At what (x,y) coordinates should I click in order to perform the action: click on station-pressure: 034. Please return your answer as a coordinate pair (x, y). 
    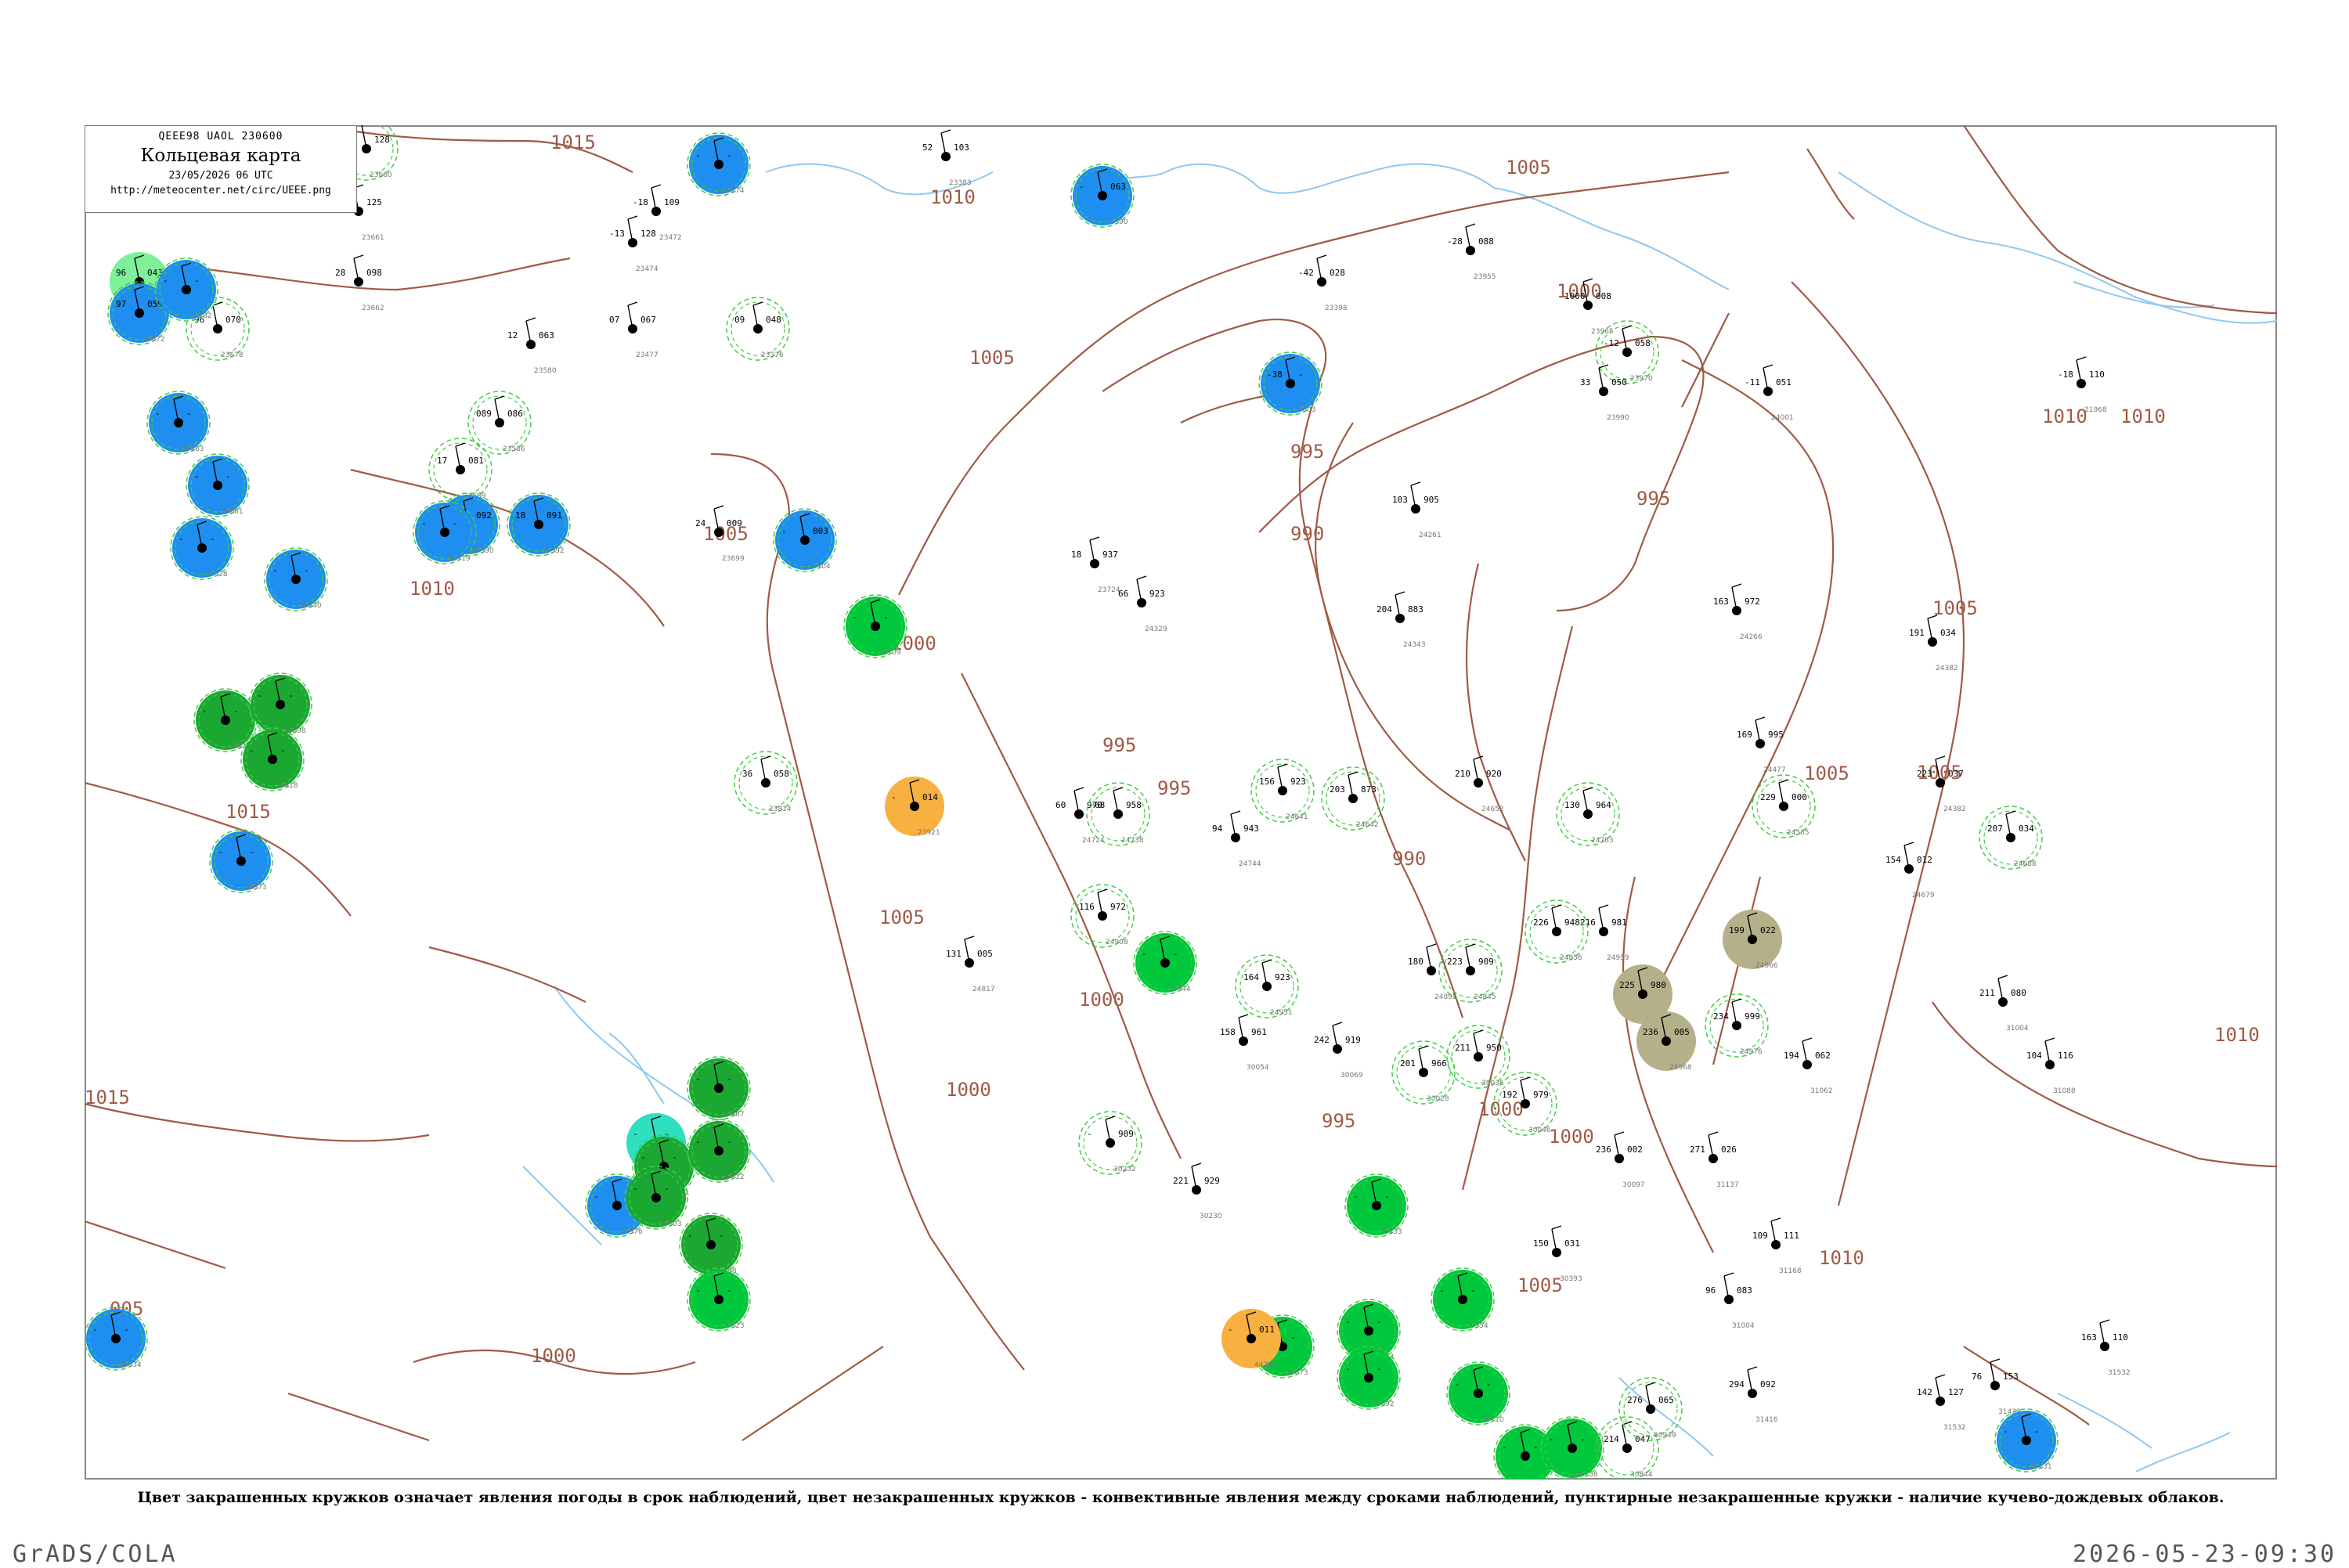
    Looking at the image, I should click on (2027, 829).